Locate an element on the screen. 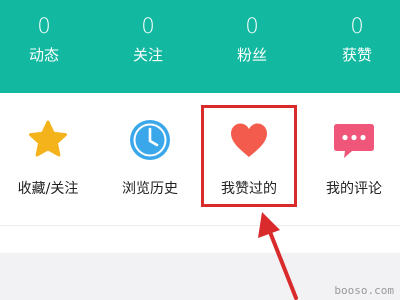 Image resolution: width=400 pixels, height=300 pixels. stat-following: 0 关注 is located at coordinates (148, 39).